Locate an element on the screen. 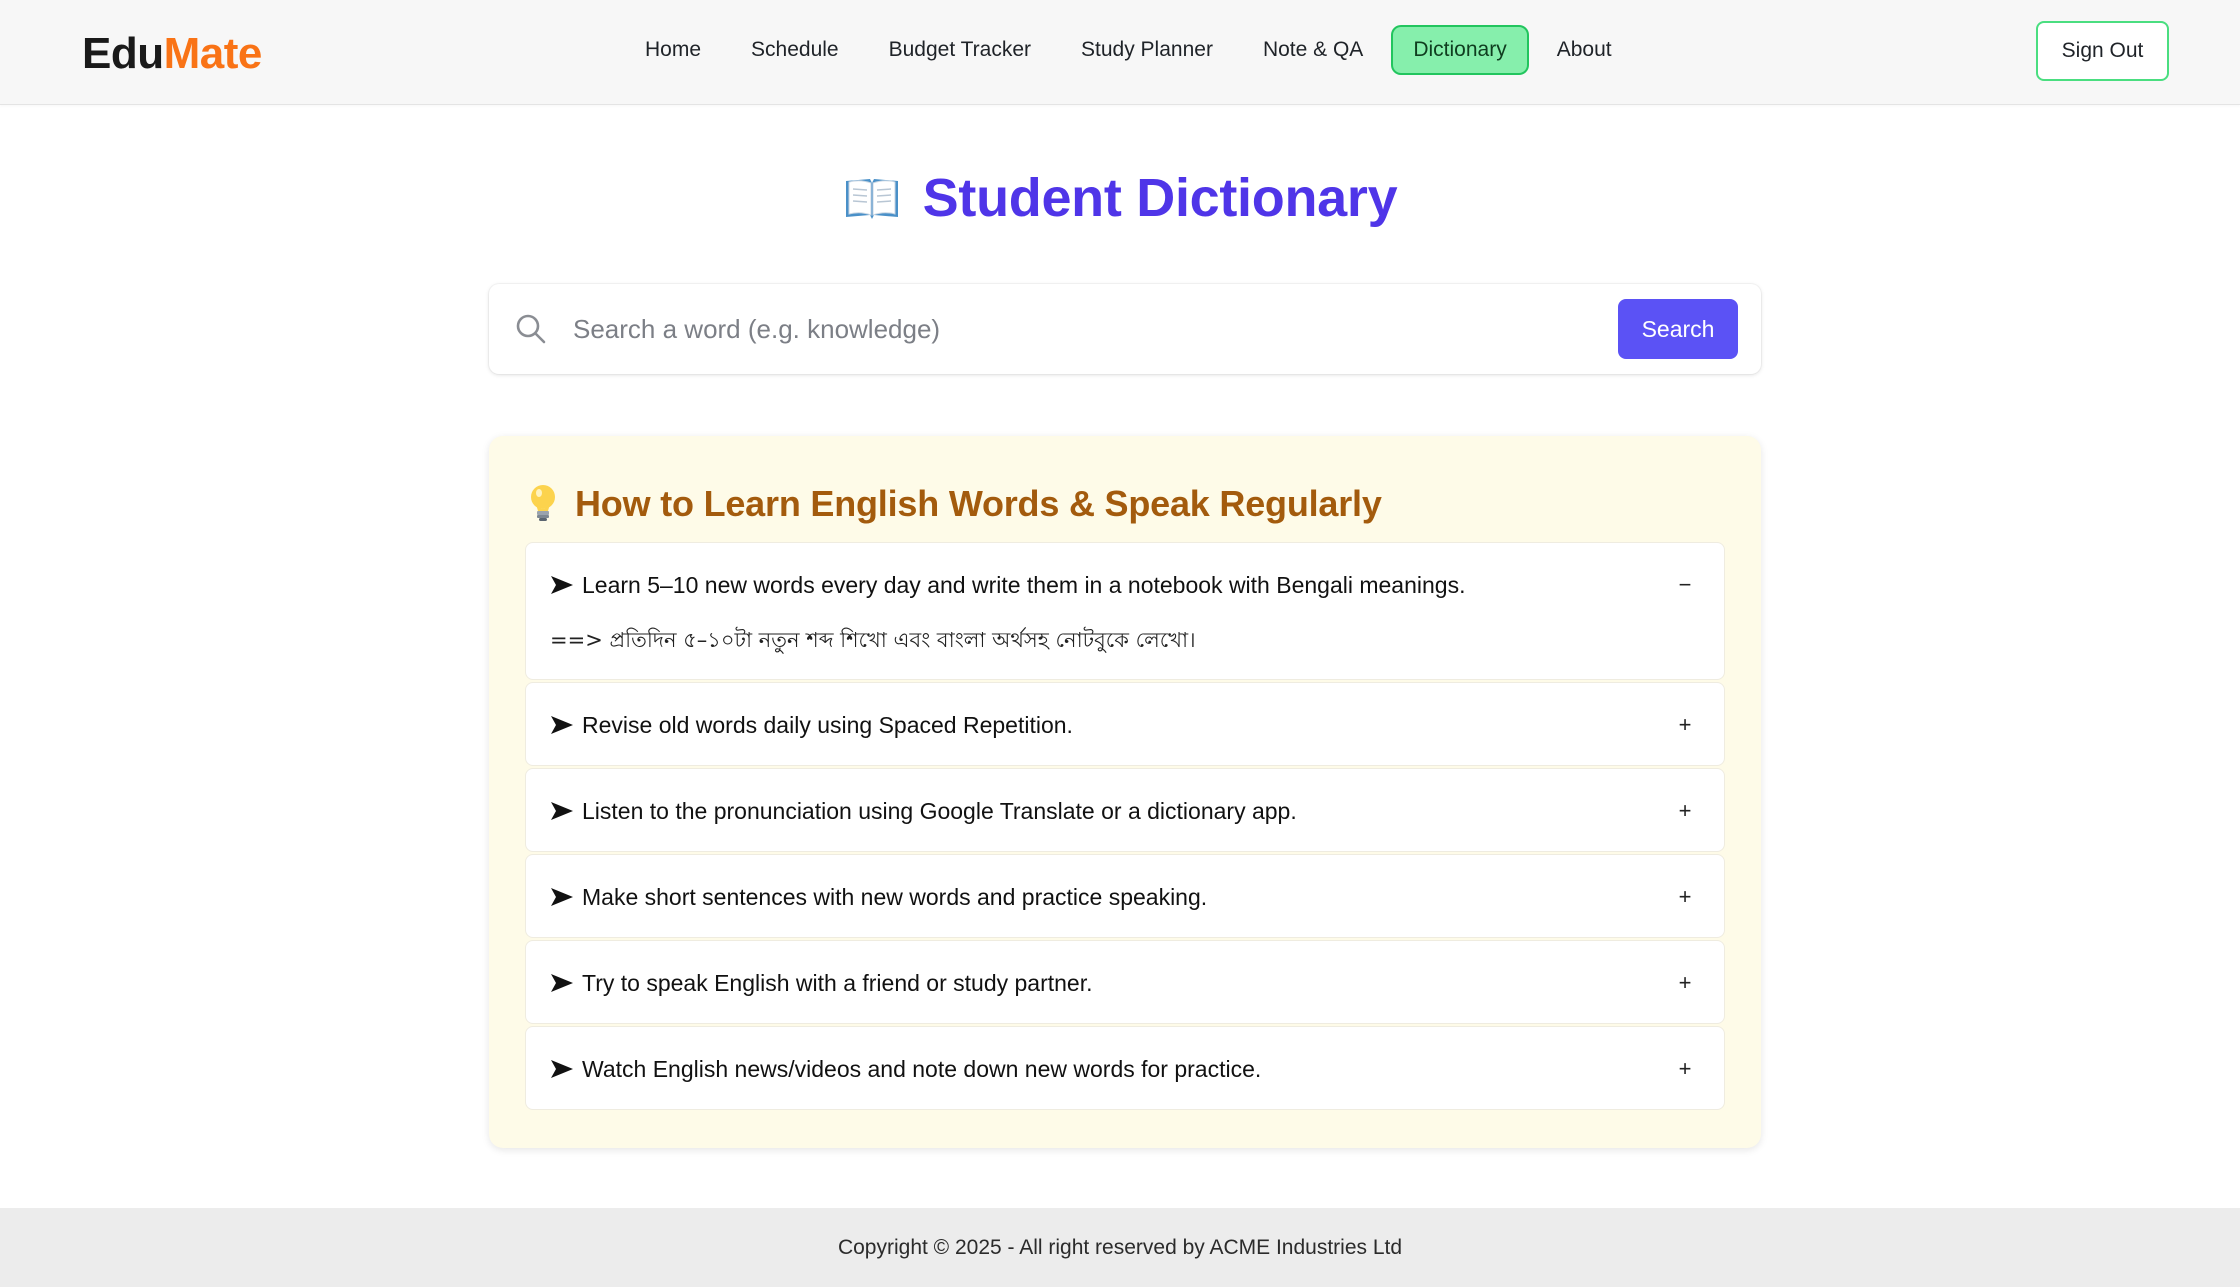 The width and height of the screenshot is (2240, 1287). brand-logo-part2: Mate is located at coordinates (213, 53).